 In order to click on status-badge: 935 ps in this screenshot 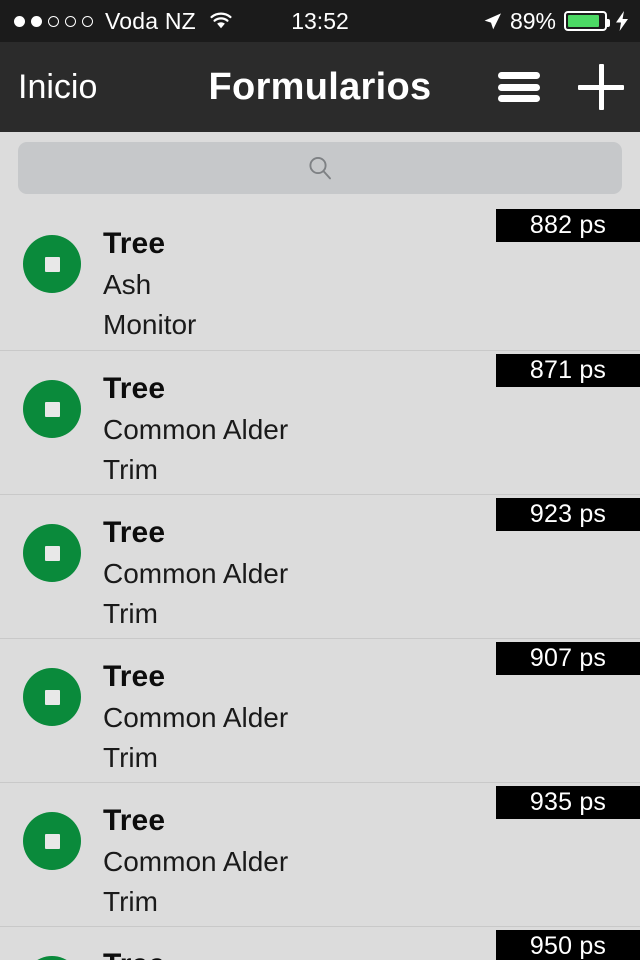, I will do `click(568, 802)`.